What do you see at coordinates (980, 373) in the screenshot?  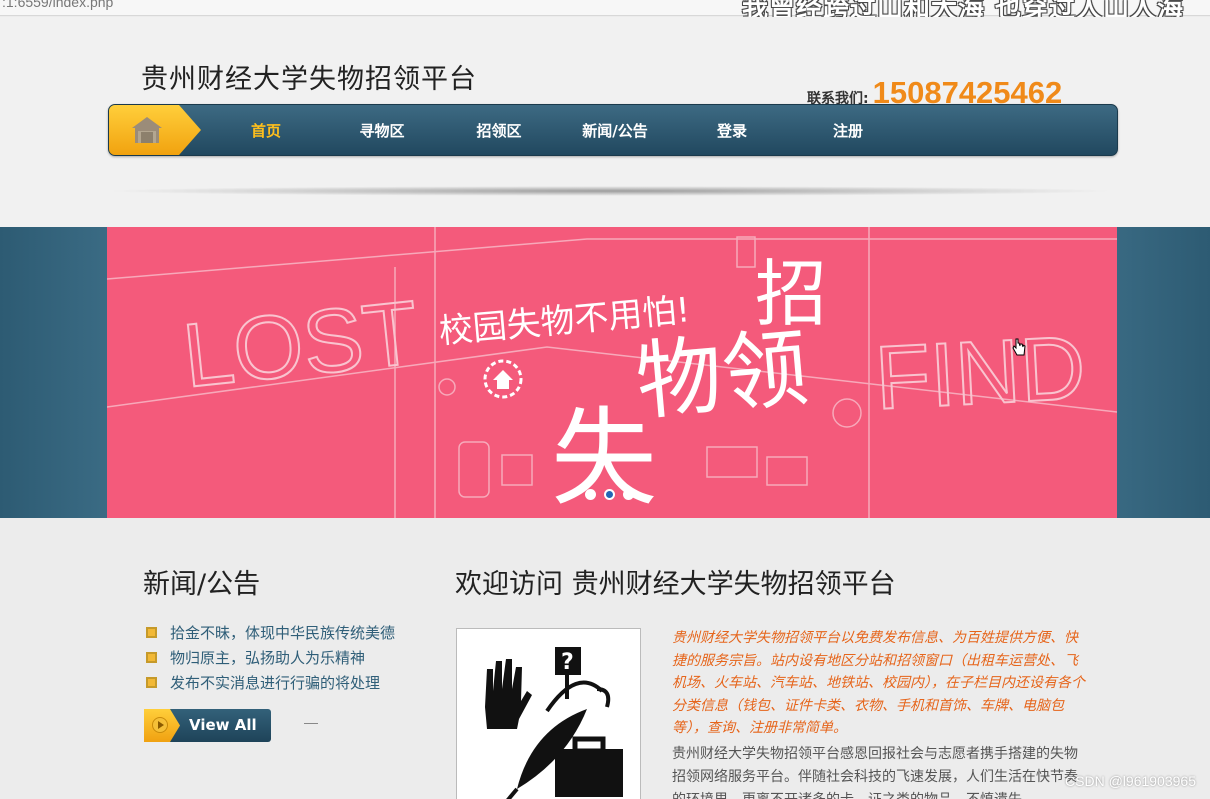 I see `banner-find-word: FIND` at bounding box center [980, 373].